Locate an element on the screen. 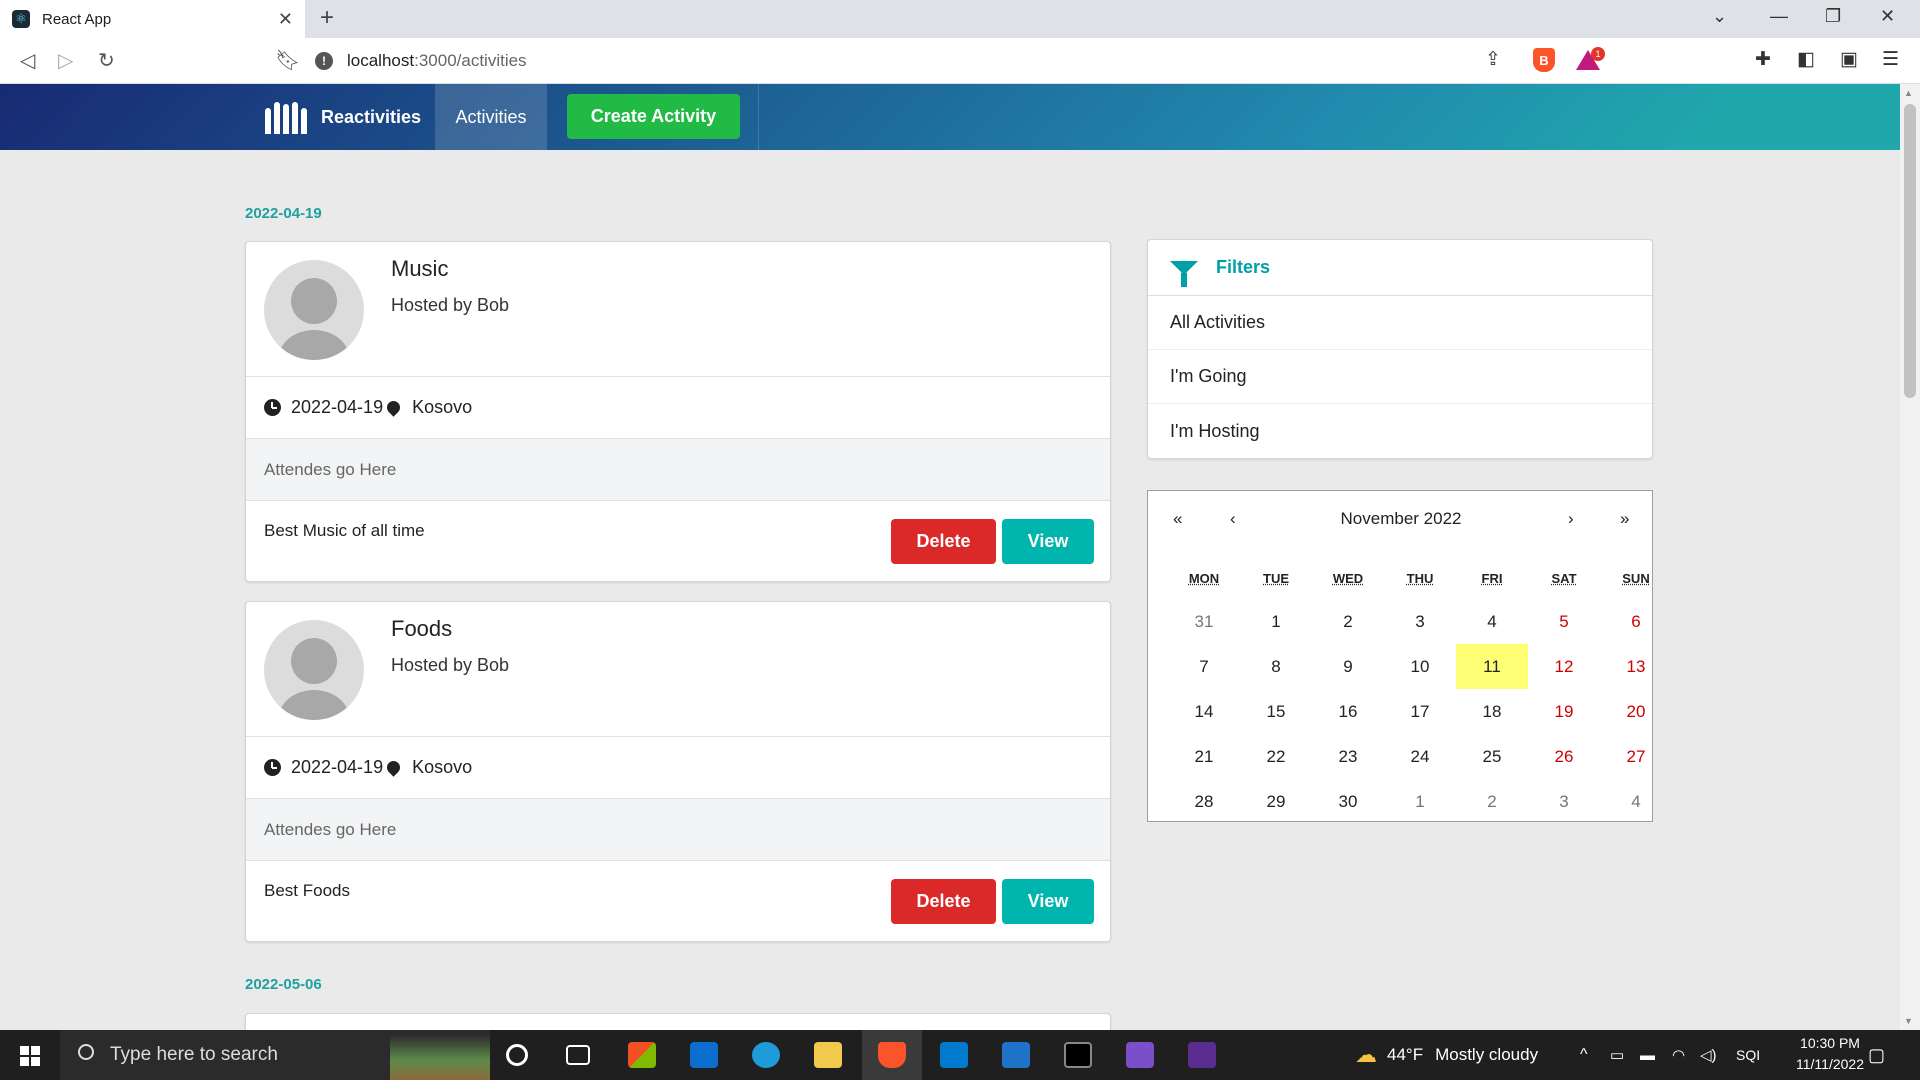 The height and width of the screenshot is (1080, 1920). calendar-day: 24 is located at coordinates (1420, 756).